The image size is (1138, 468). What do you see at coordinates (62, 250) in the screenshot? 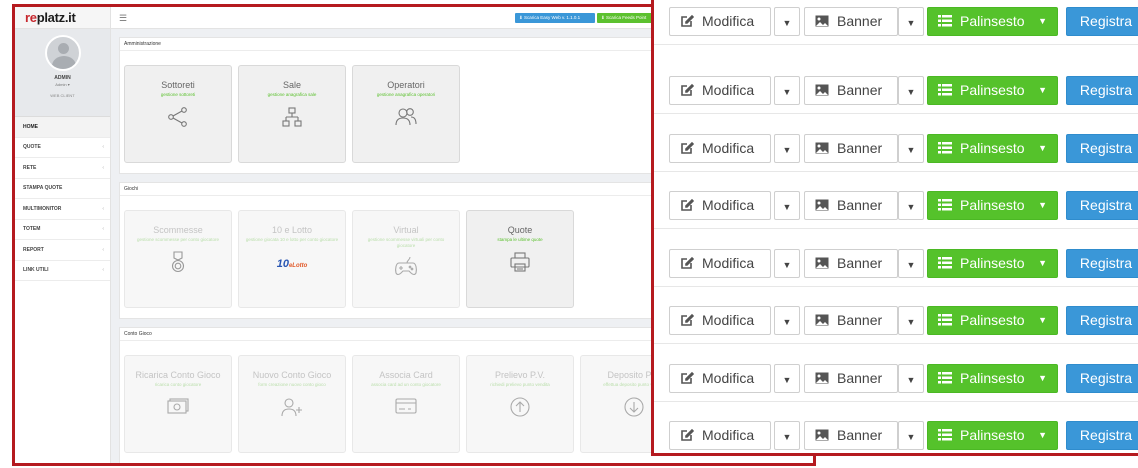
I see `sidebar-item-report: REPORT ‹` at bounding box center [62, 250].